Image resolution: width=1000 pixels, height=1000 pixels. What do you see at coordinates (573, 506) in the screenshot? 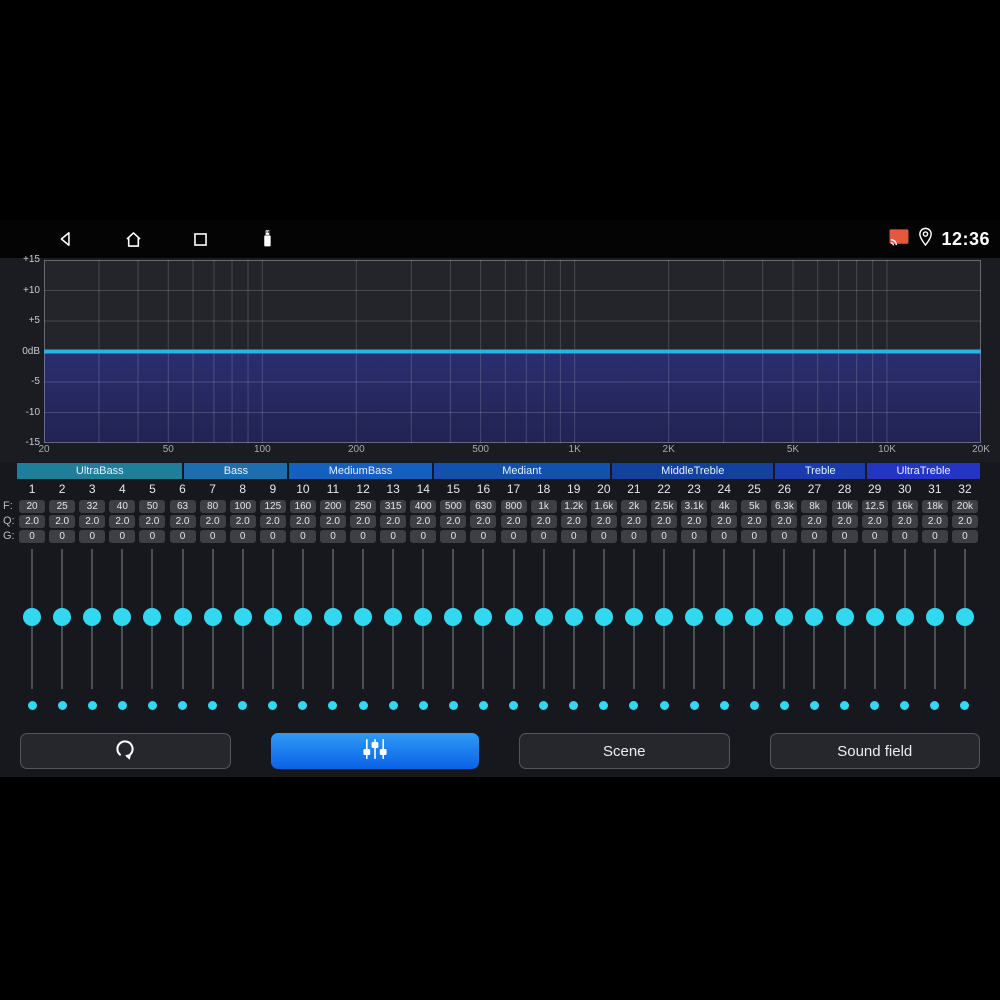
I see `band-frequency-chip: 1.2k` at bounding box center [573, 506].